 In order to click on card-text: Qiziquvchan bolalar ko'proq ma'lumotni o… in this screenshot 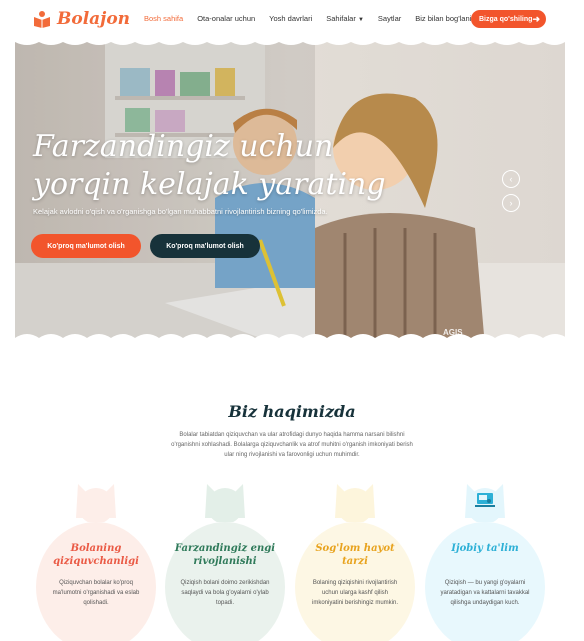, I will do `click(96, 593)`.